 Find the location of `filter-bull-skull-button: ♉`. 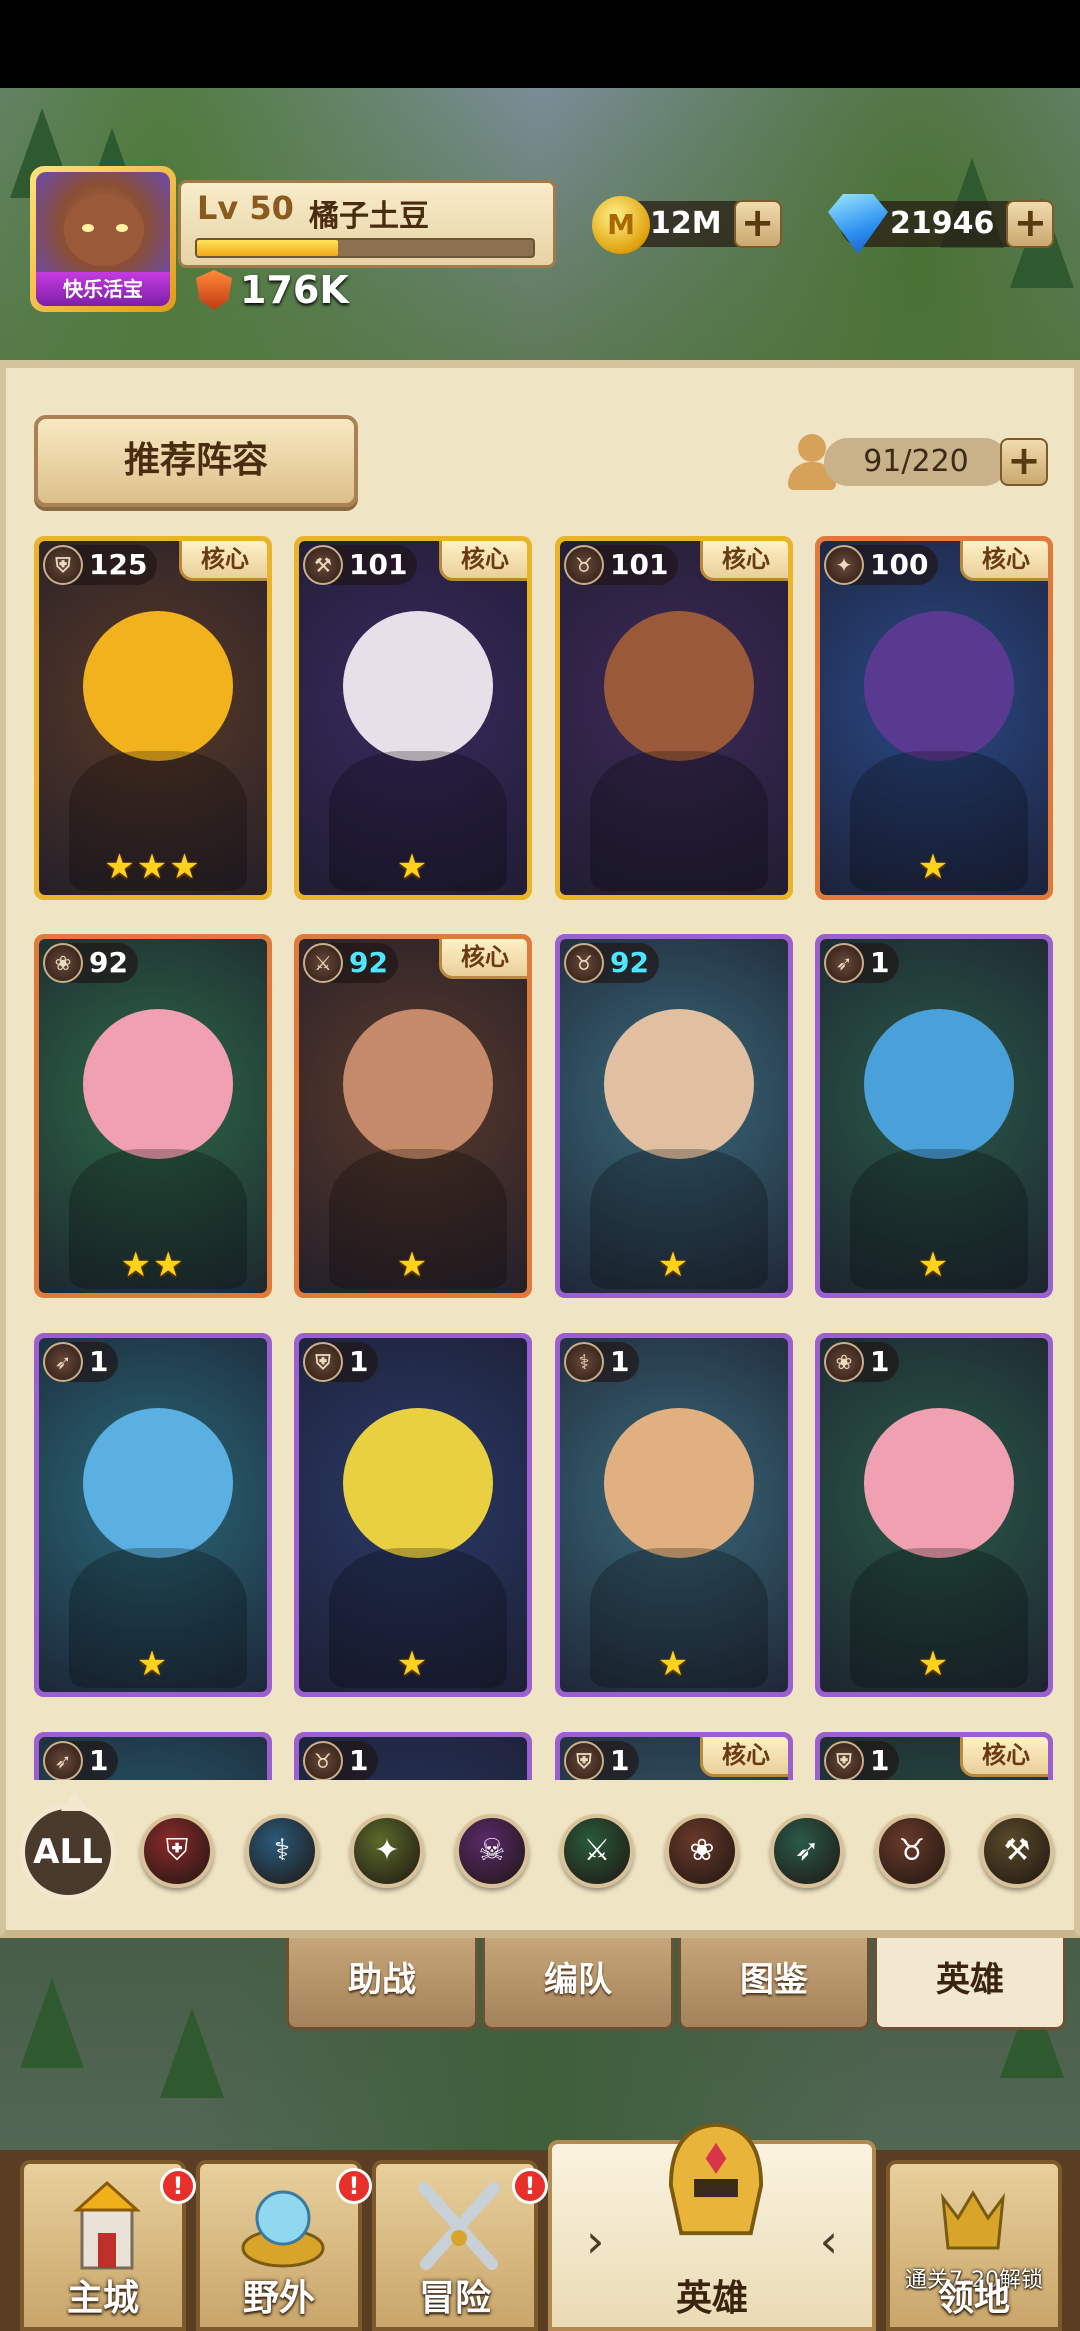

filter-bull-skull-button: ♉ is located at coordinates (912, 1851).